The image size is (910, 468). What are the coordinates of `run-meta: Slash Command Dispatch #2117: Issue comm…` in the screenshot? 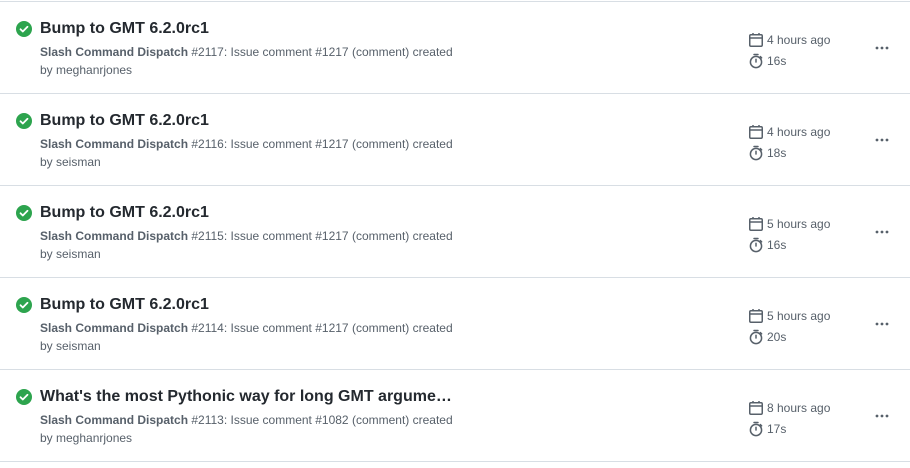 It's located at (246, 52).